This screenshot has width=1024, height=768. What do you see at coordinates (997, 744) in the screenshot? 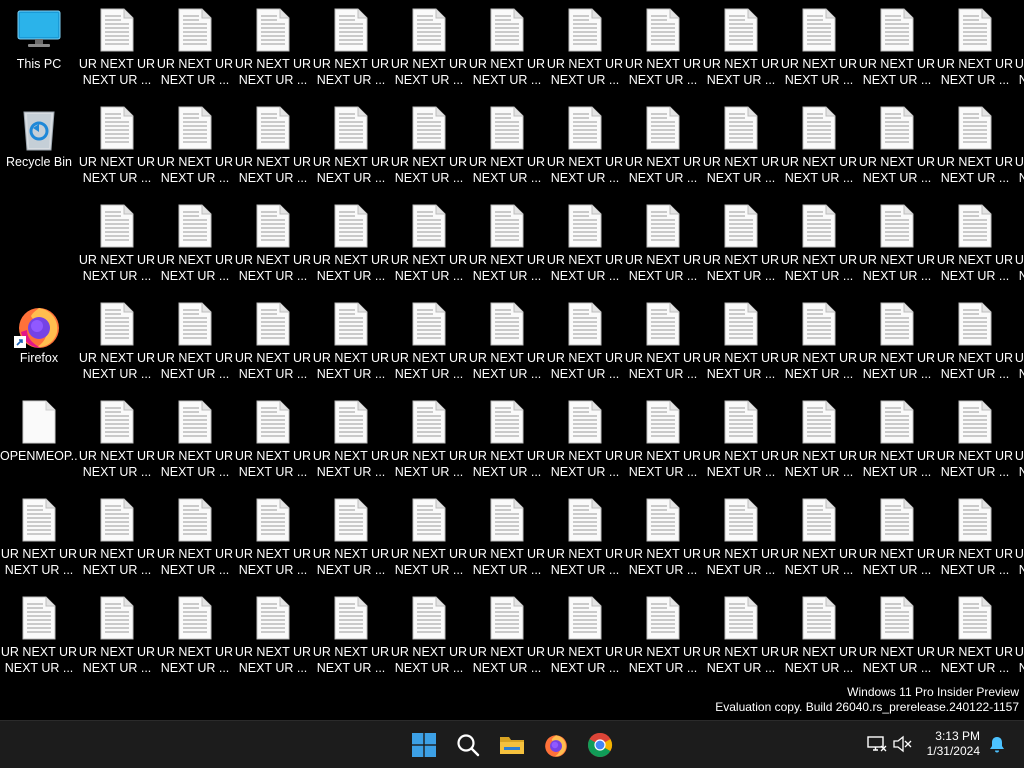
I see `notification-button` at bounding box center [997, 744].